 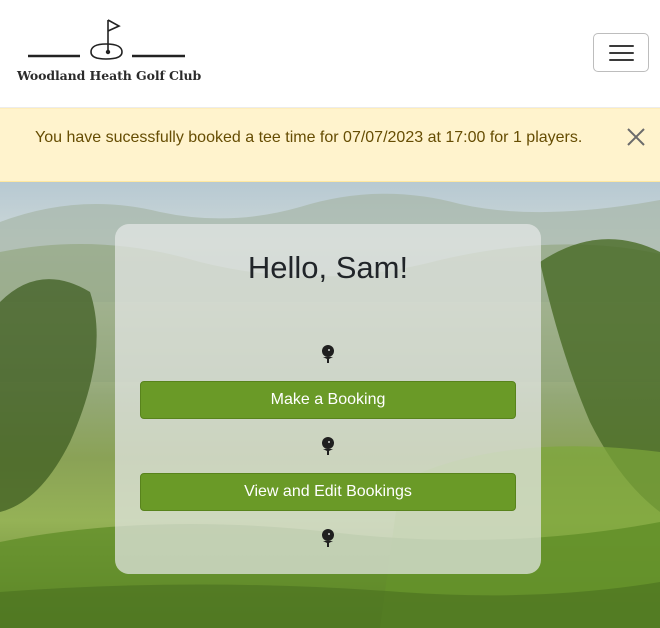 I want to click on make-booking-button: Make a Booking, so click(x=328, y=400).